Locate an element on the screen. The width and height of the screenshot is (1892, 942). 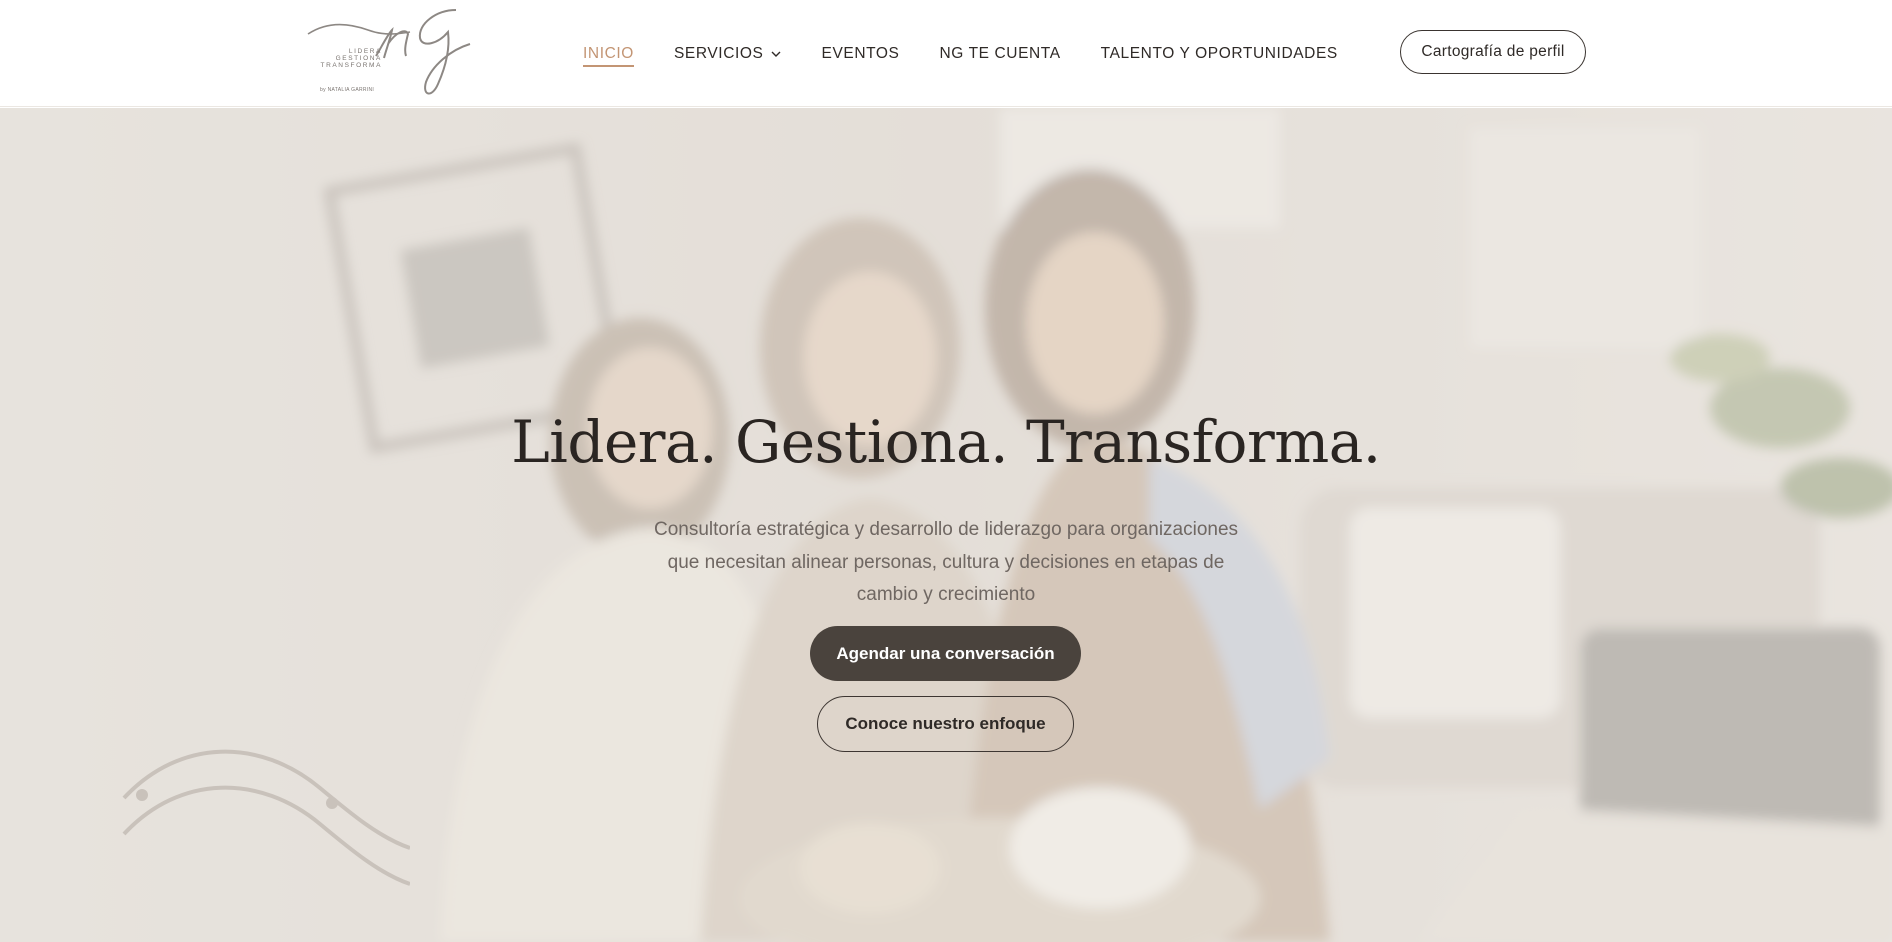
logo-text-line2: GESTIONA is located at coordinates (358, 58).